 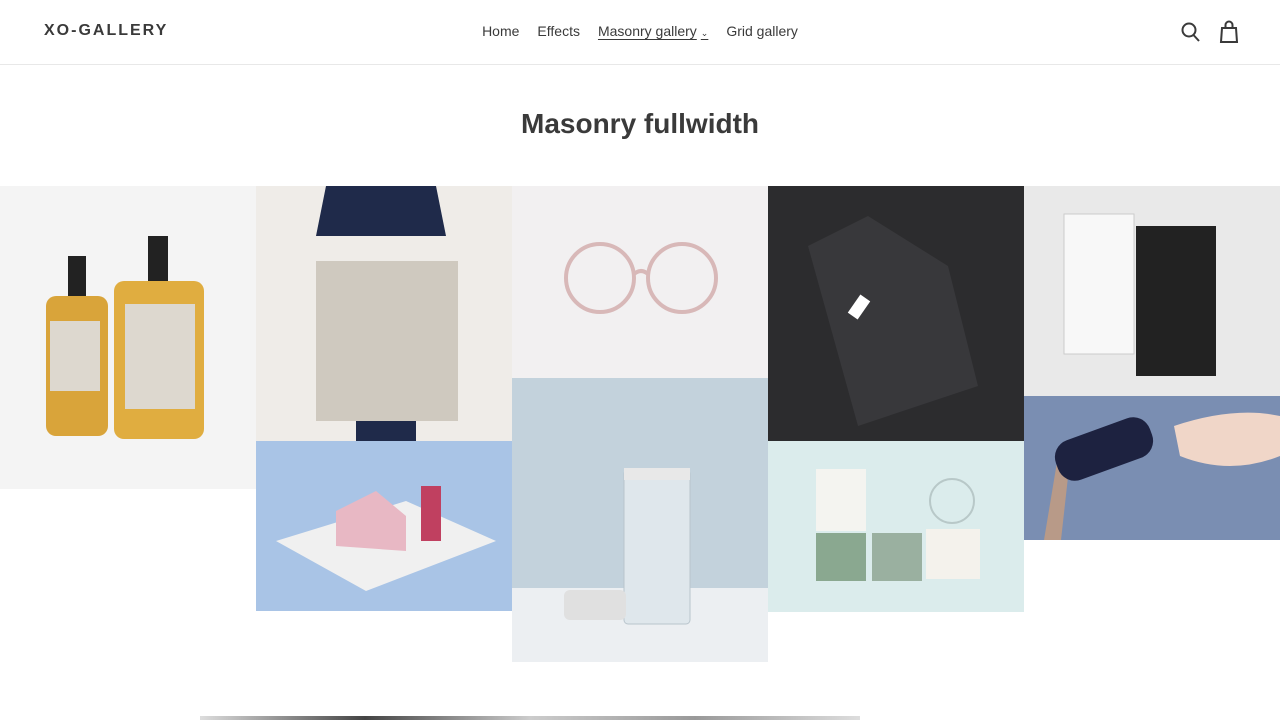 I want to click on gallery-item-glass-jar, so click(x=640, y=520).